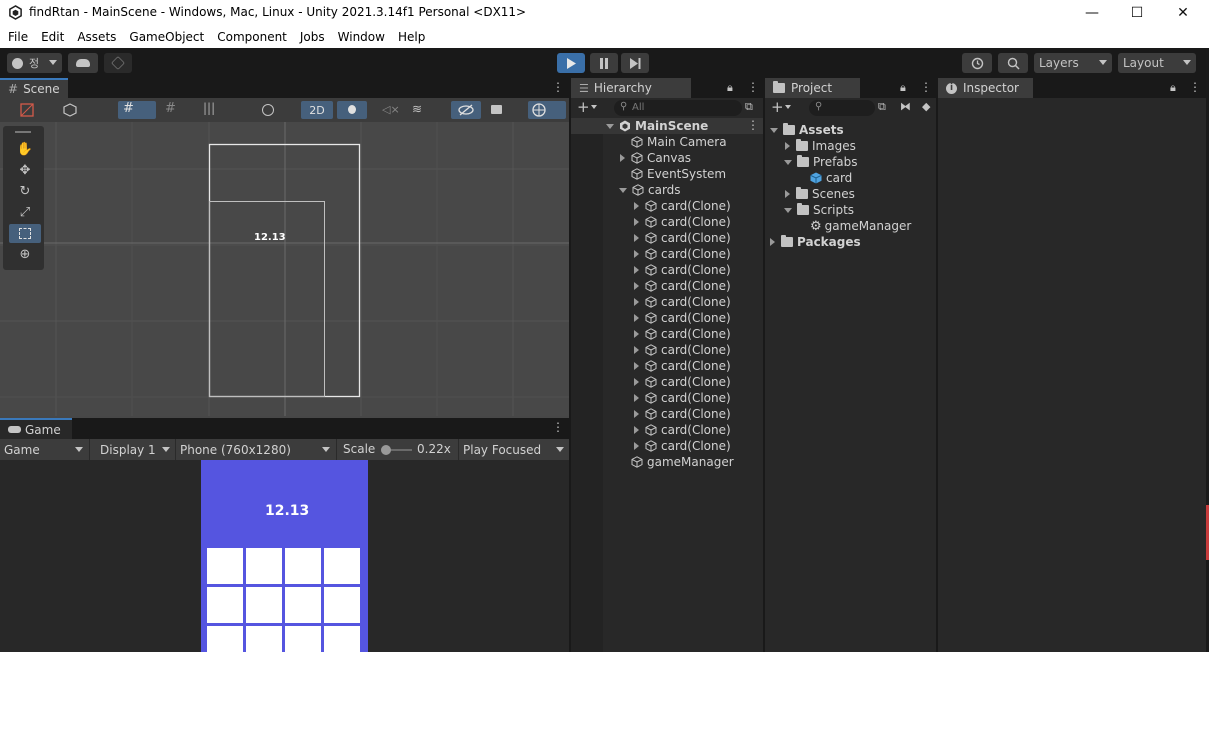  I want to click on tab-inspector: i Inspector, so click(985, 88).